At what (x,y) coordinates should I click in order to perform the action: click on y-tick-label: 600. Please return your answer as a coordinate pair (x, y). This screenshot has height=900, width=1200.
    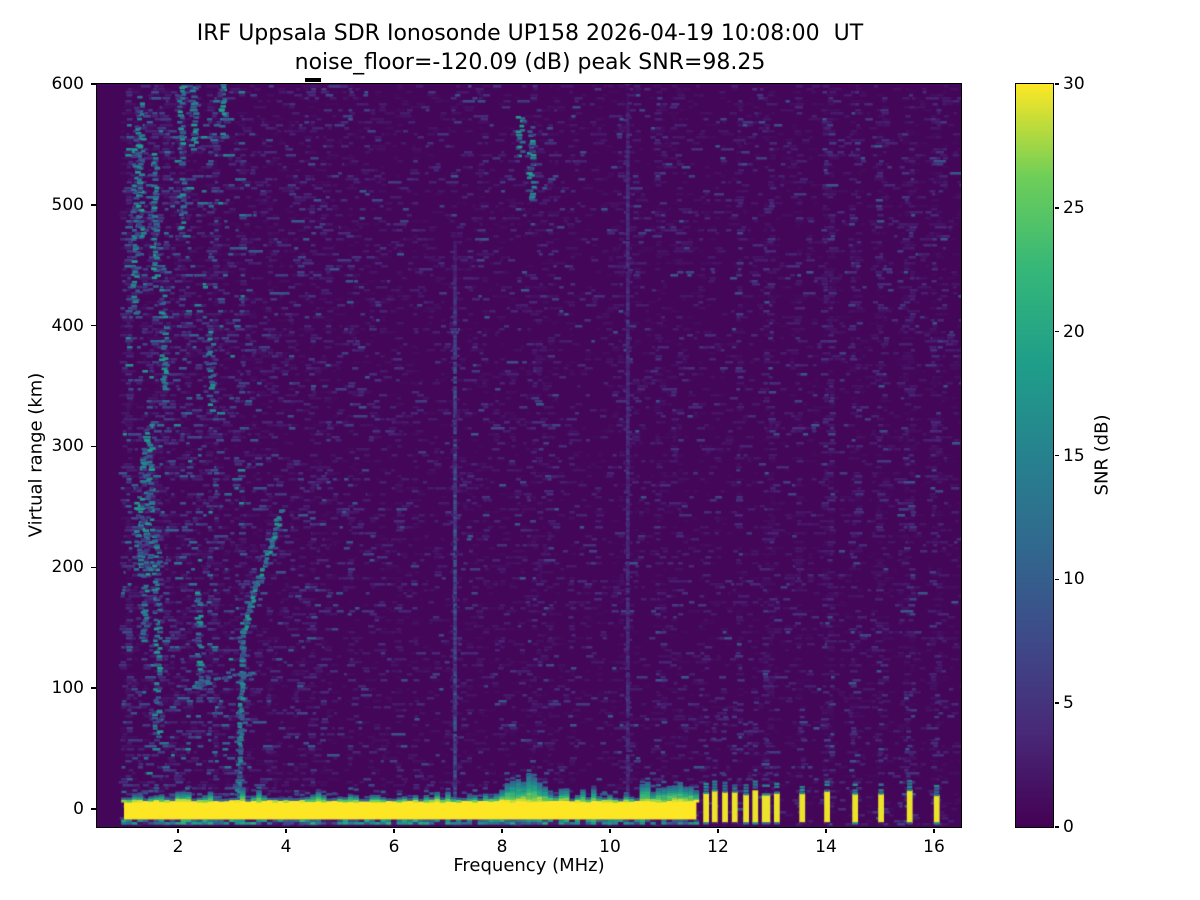
    Looking at the image, I should click on (67, 84).